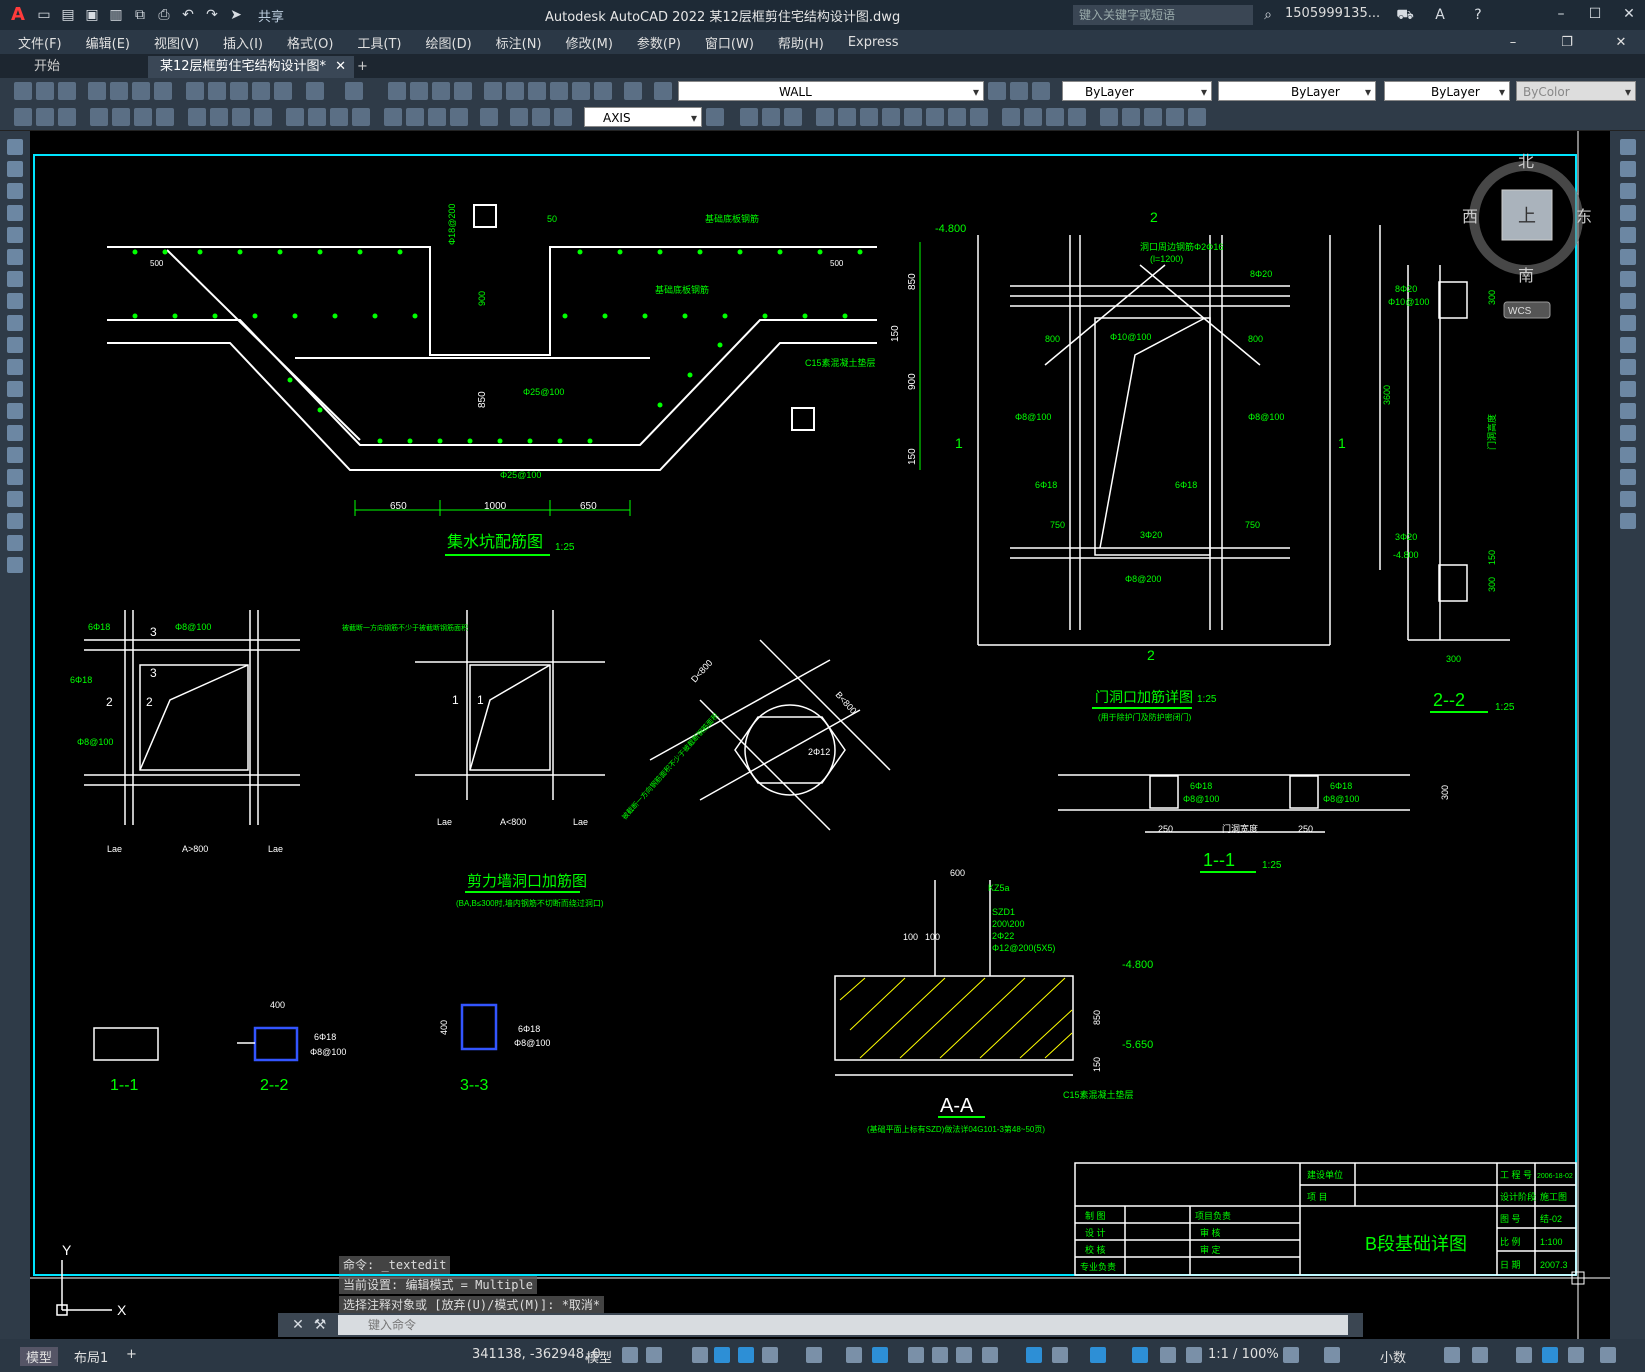  I want to click on rotate-icon, so click(825, 117).